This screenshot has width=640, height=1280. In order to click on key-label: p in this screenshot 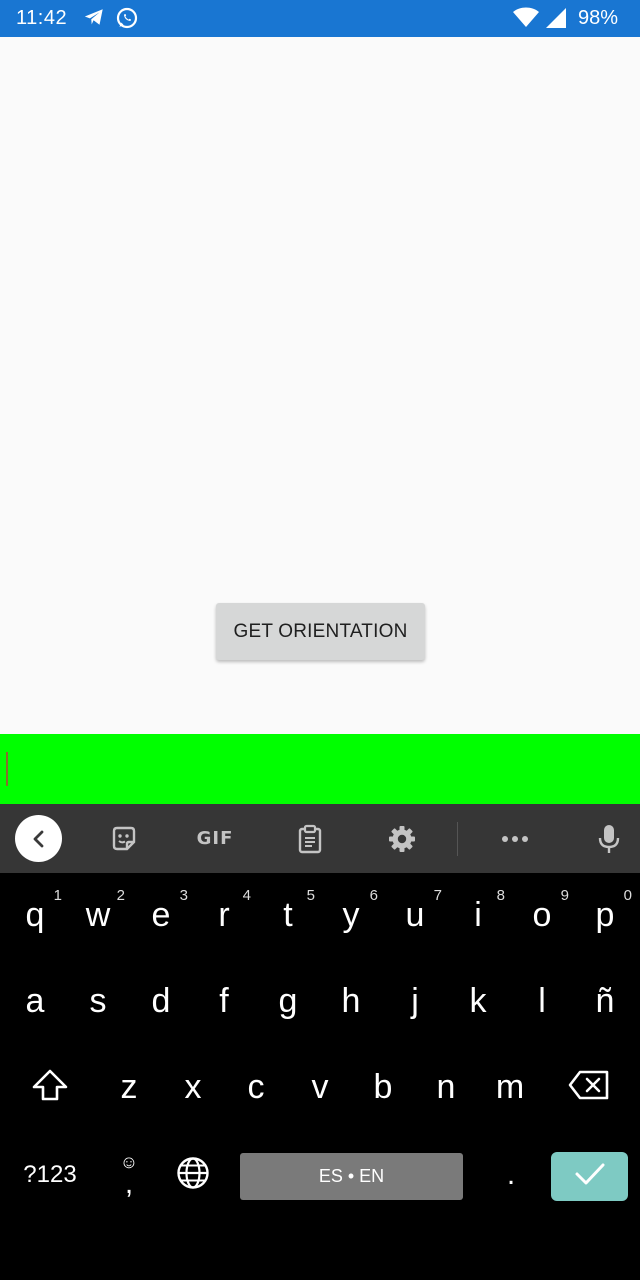, I will do `click(605, 915)`.